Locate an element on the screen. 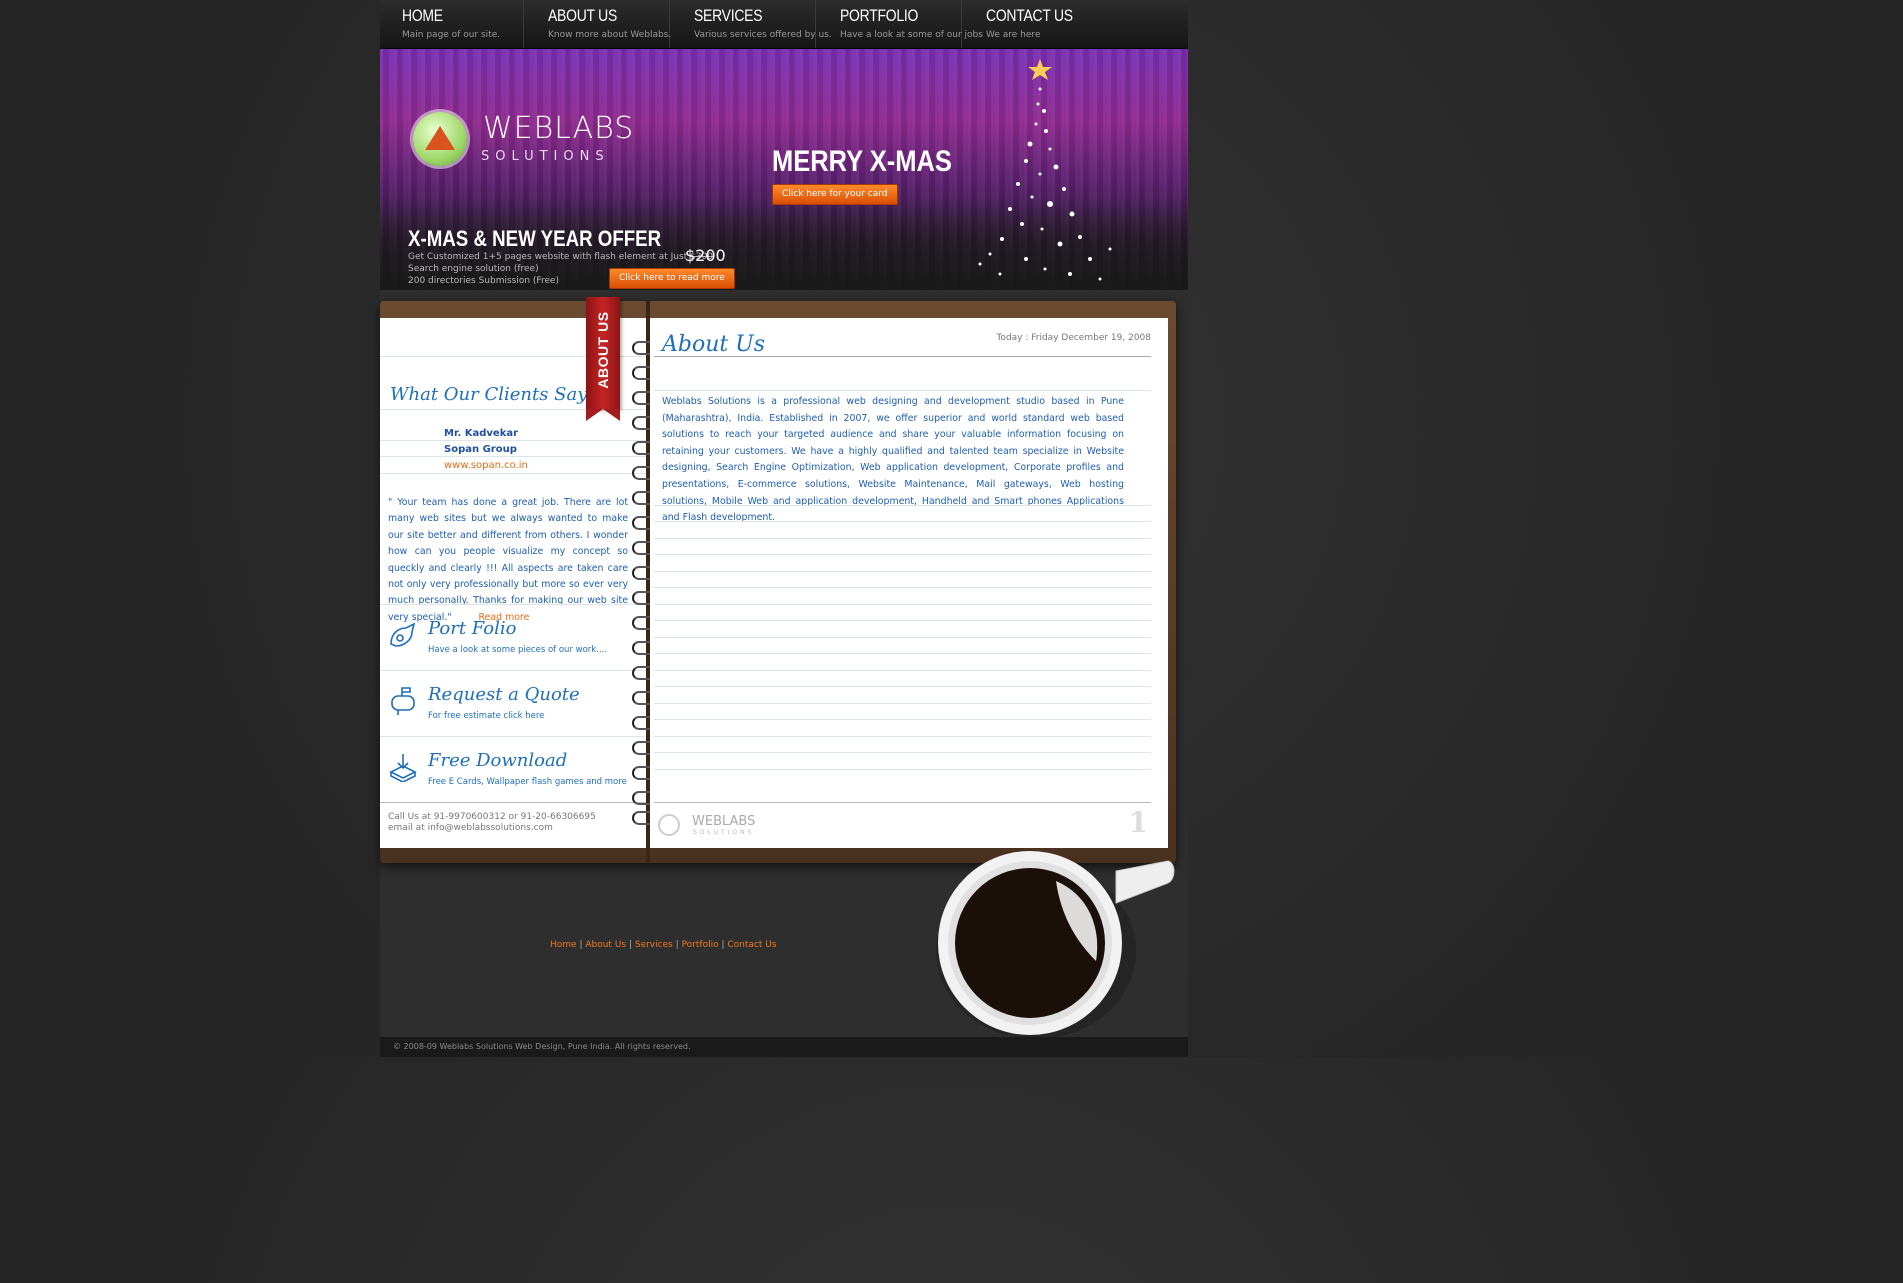 The image size is (1903, 1283). request-quote-title: Request a Quote is located at coordinates (504, 694).